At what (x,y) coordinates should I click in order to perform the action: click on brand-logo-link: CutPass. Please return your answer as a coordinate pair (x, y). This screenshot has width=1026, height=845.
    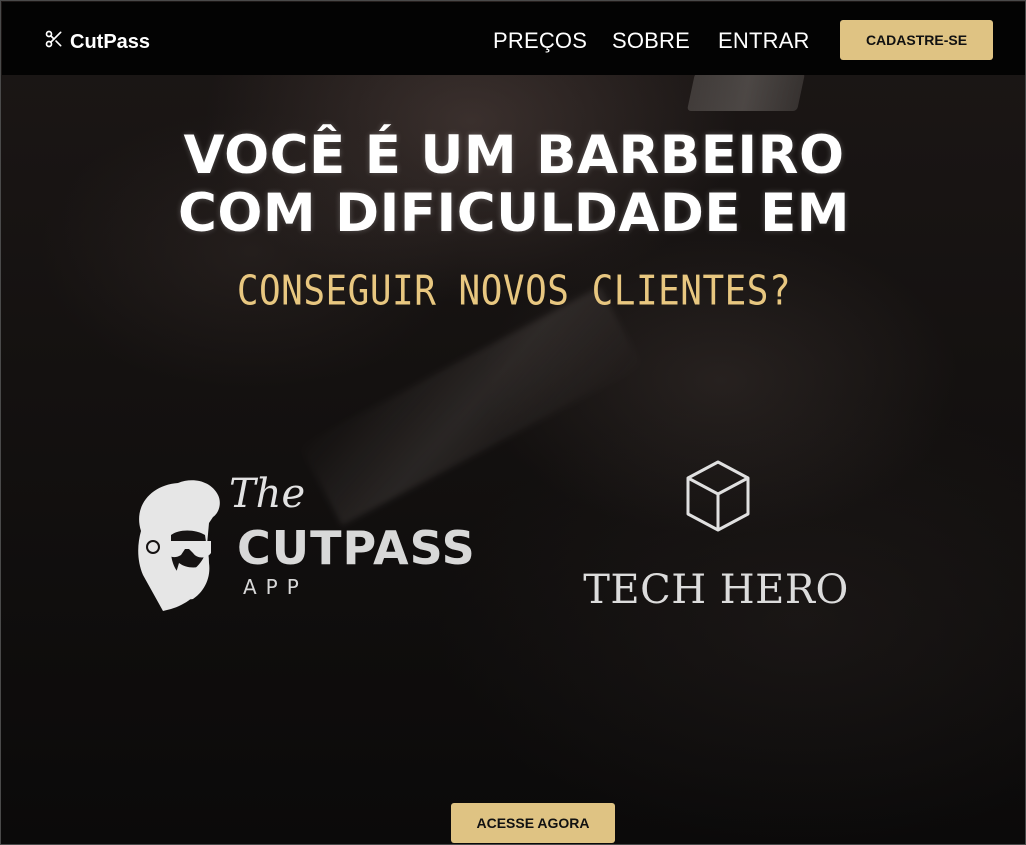
    Looking at the image, I should click on (97, 42).